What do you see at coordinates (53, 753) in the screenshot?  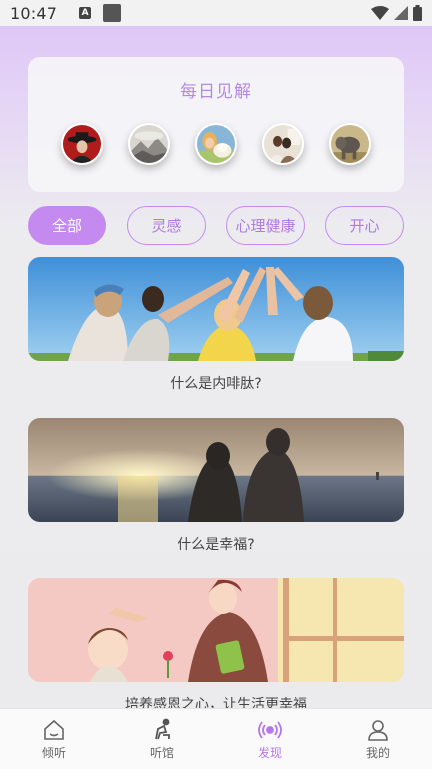 I see `nav-tab-label: 倾听` at bounding box center [53, 753].